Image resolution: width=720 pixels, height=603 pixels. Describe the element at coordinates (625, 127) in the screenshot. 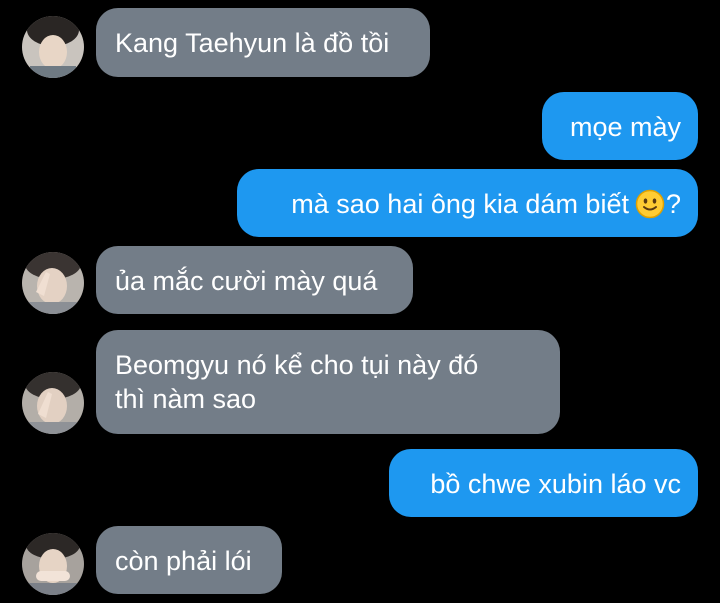

I see `message-text: mọe mày` at that location.